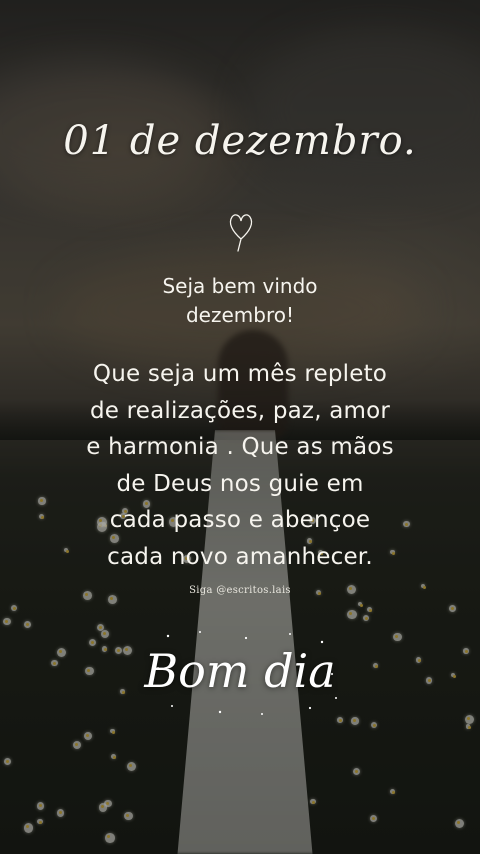  What do you see at coordinates (240, 556) in the screenshot?
I see `message-line: cada novo amanhecer.` at bounding box center [240, 556].